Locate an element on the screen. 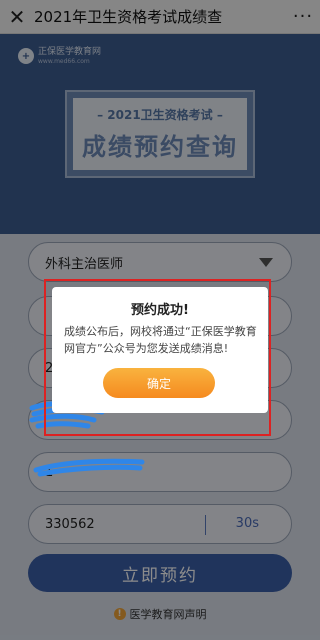  redaction-scribble-phone is located at coordinates (89, 467).